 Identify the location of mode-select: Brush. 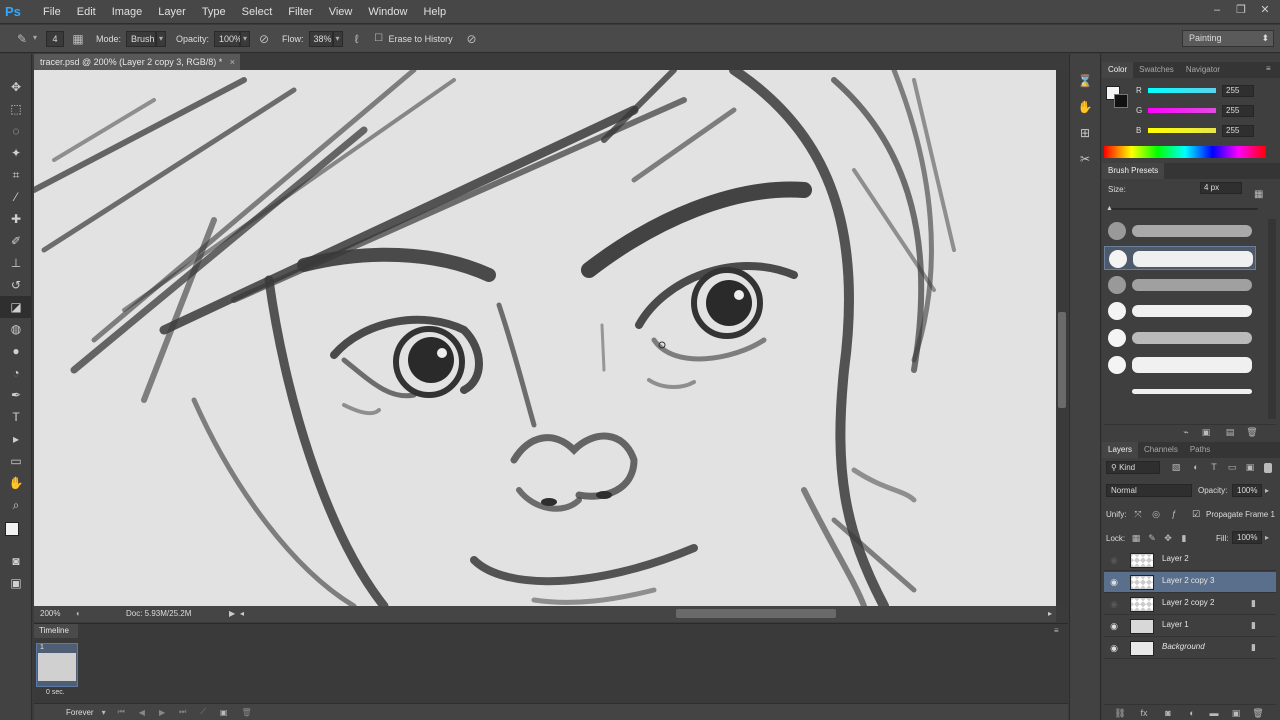
(141, 38).